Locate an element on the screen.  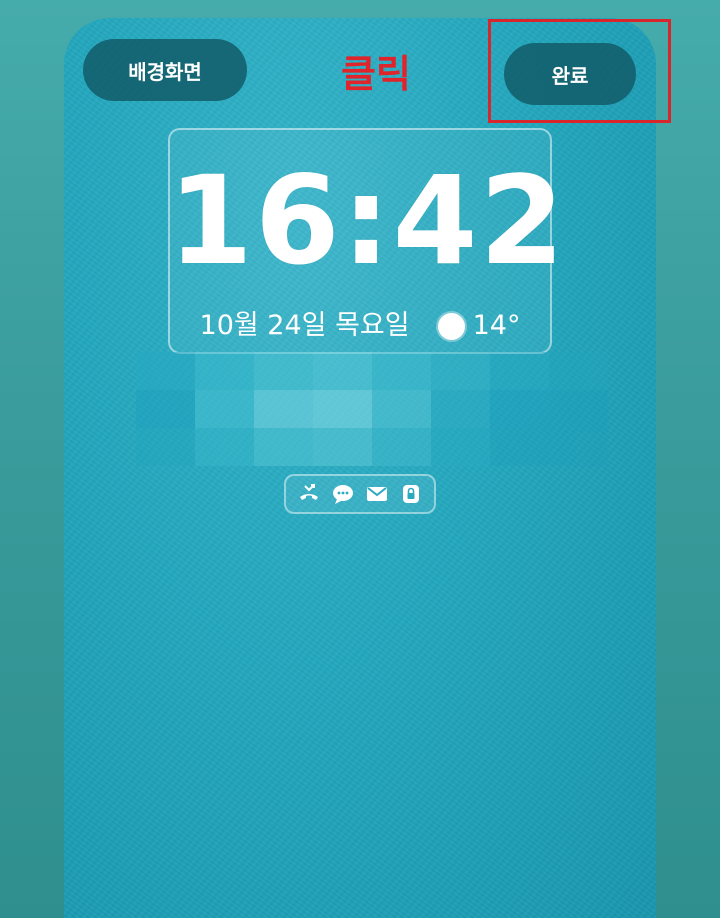
date-text: 10월 24일 목요일 is located at coordinates (304, 325).